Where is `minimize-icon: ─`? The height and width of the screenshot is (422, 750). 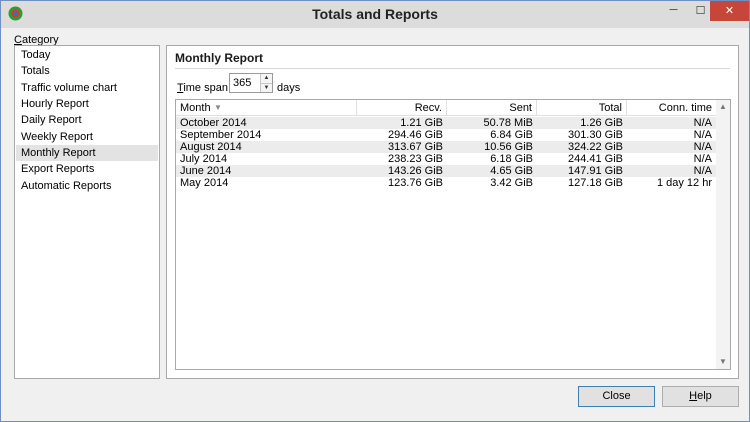
minimize-icon: ─ is located at coordinates (673, 10).